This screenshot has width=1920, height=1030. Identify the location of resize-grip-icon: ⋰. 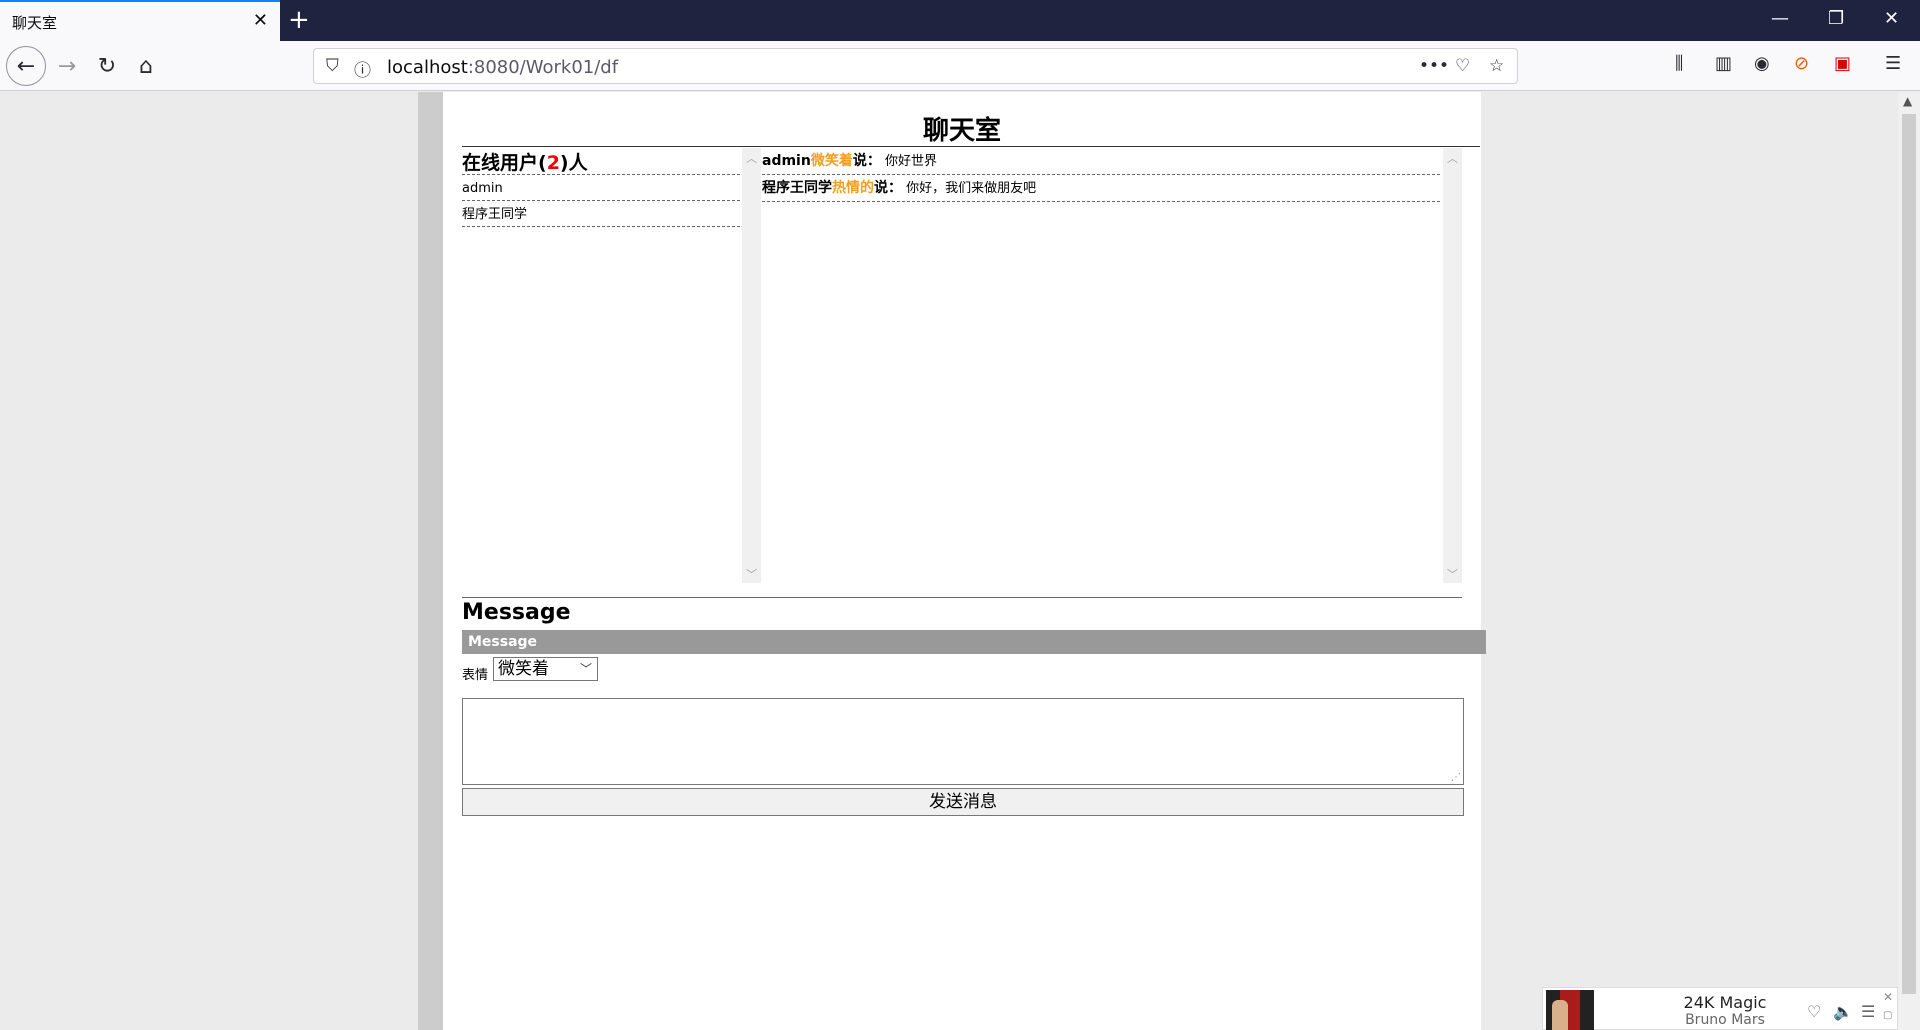
(1456, 778).